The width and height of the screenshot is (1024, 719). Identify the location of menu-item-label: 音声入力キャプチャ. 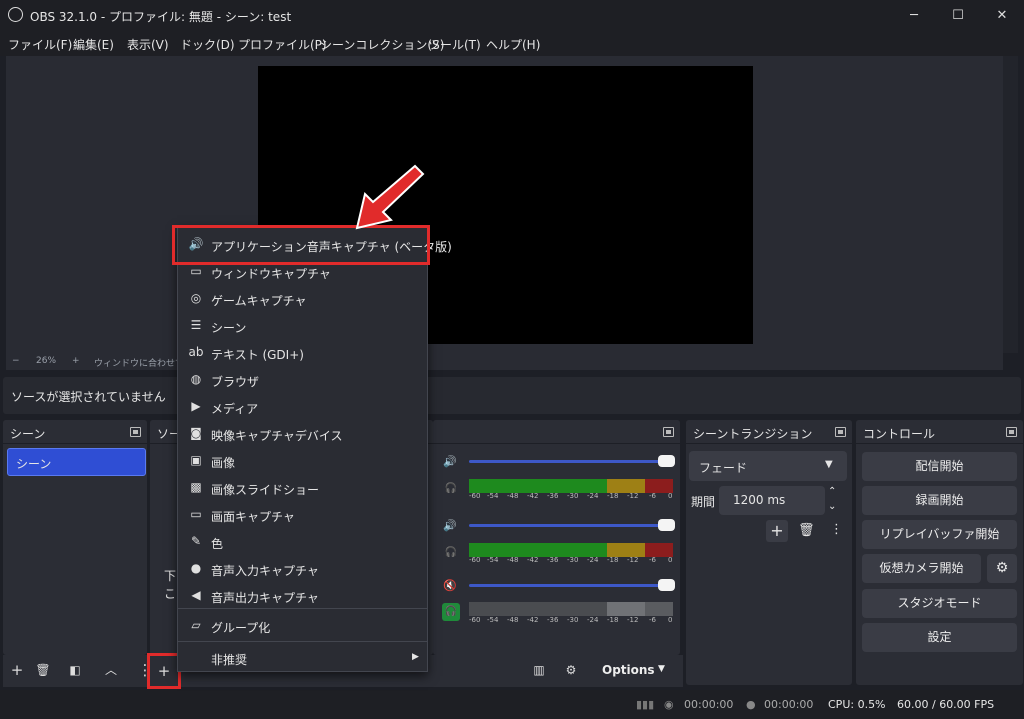
(265, 571).